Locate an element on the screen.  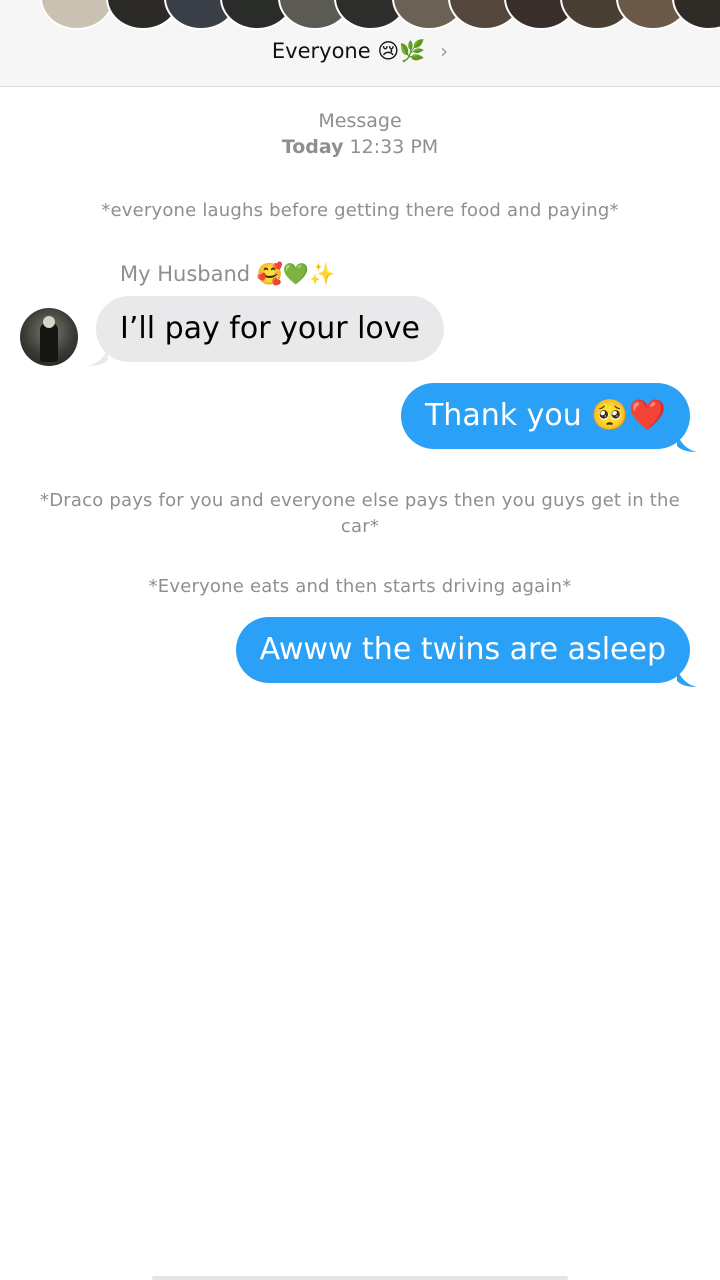
timestamp-time: 12:33 PM is located at coordinates (394, 147).